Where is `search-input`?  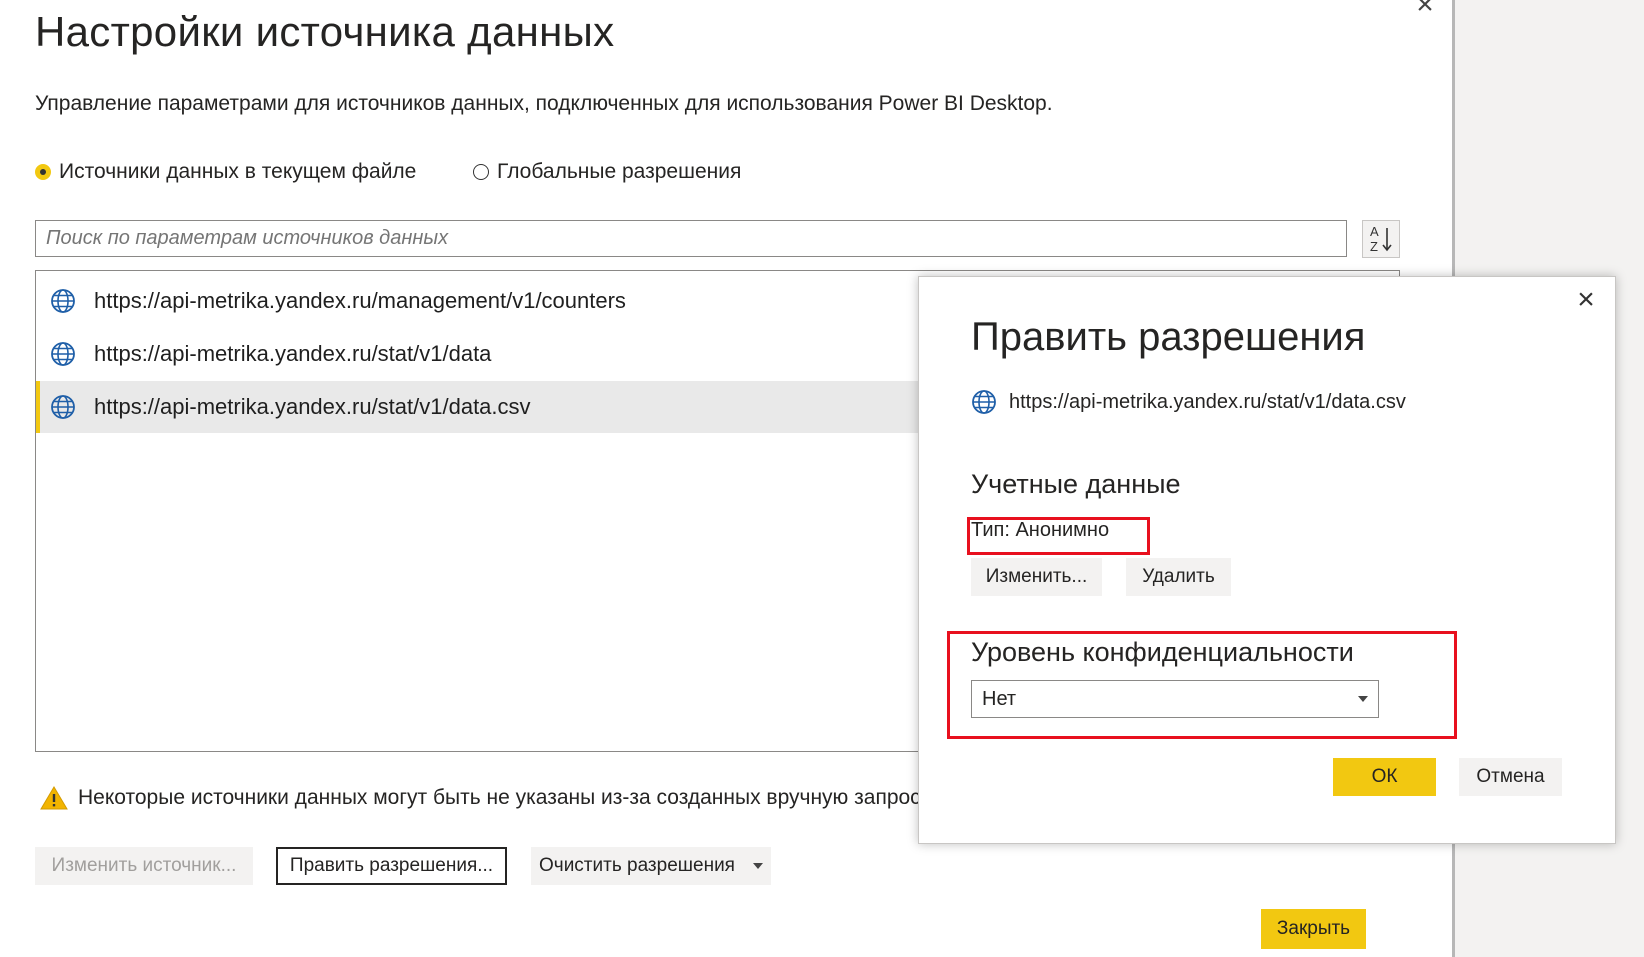 search-input is located at coordinates (691, 238).